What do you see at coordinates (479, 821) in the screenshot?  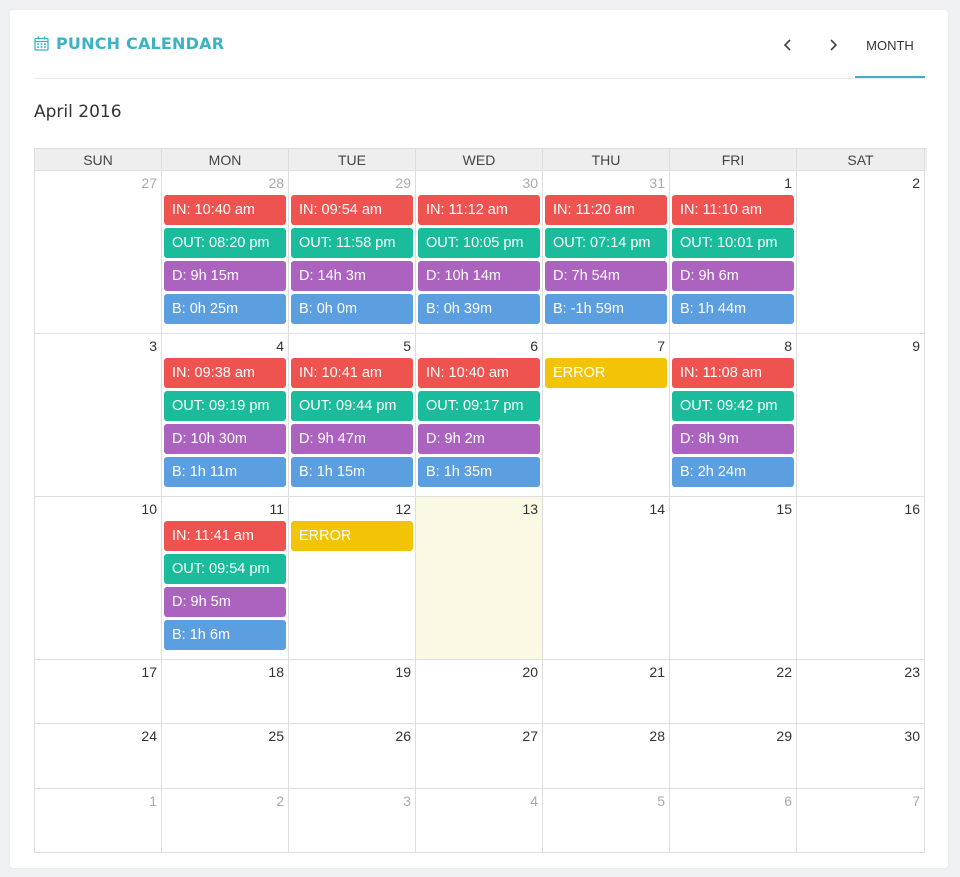 I see `day-cell: 4` at bounding box center [479, 821].